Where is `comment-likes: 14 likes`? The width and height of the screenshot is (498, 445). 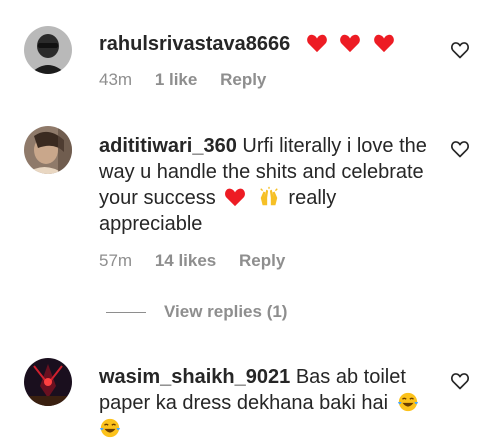 comment-likes: 14 likes is located at coordinates (185, 260).